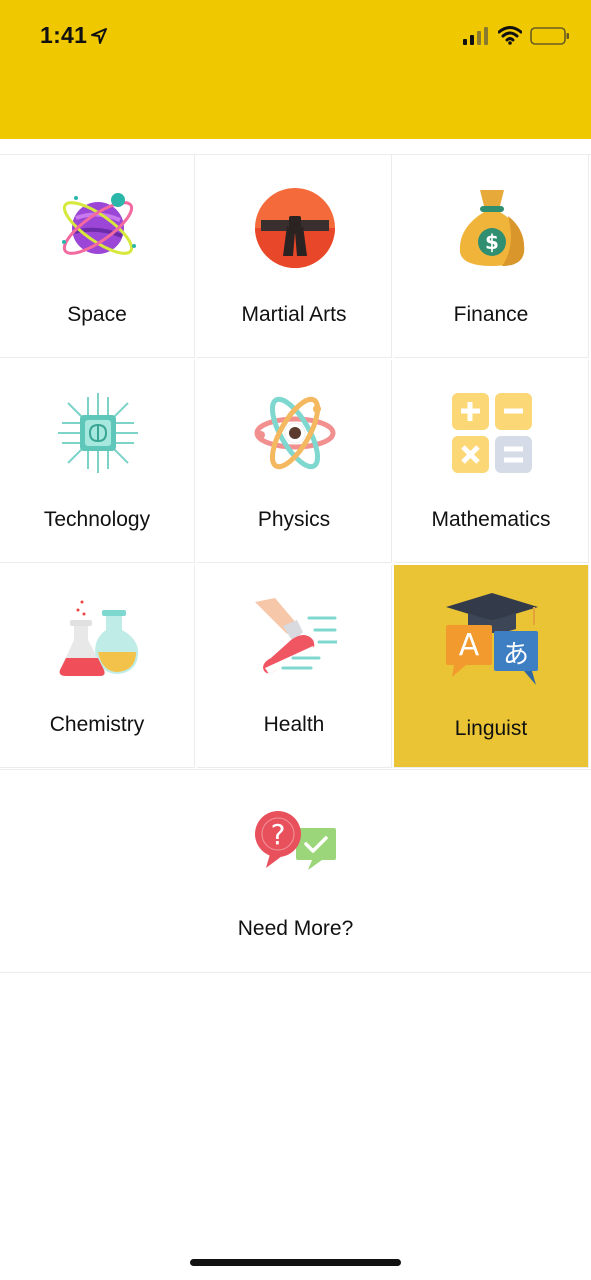 Image resolution: width=591 pixels, height=1280 pixels. Describe the element at coordinates (97, 724) in the screenshot. I see `category-label: Chemistry` at that location.